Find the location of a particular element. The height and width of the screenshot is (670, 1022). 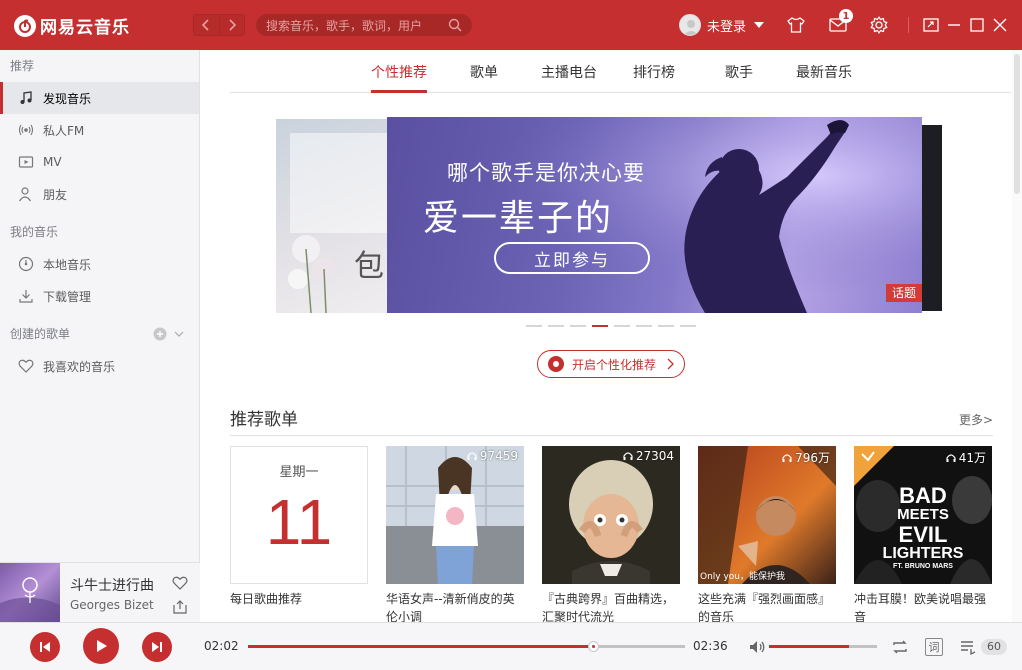

scrollbar-thumb is located at coordinates (1017, 124).